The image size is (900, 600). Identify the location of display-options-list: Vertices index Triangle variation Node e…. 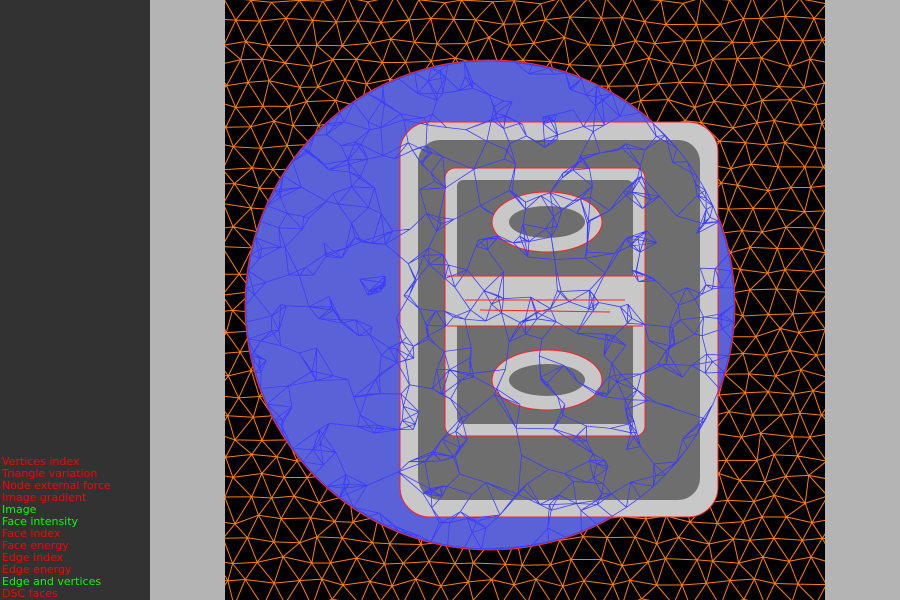
(56, 528).